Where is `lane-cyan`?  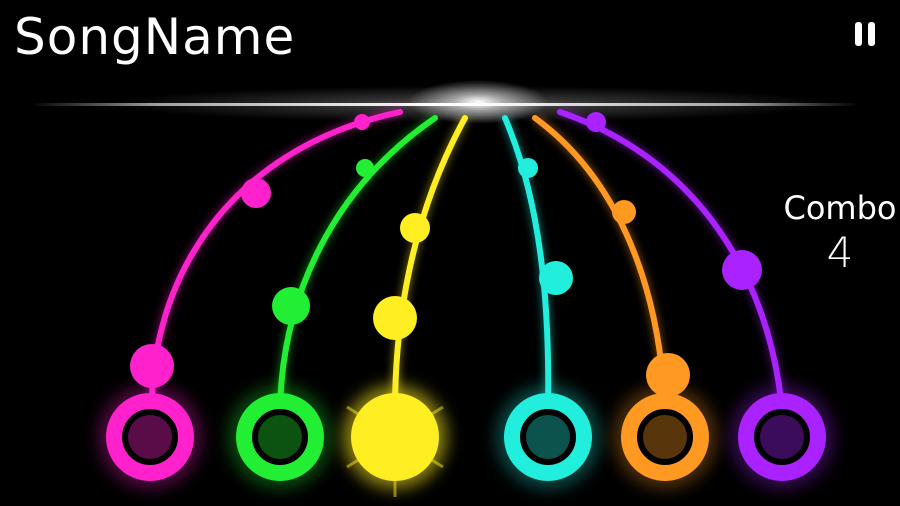
lane-cyan is located at coordinates (548, 302).